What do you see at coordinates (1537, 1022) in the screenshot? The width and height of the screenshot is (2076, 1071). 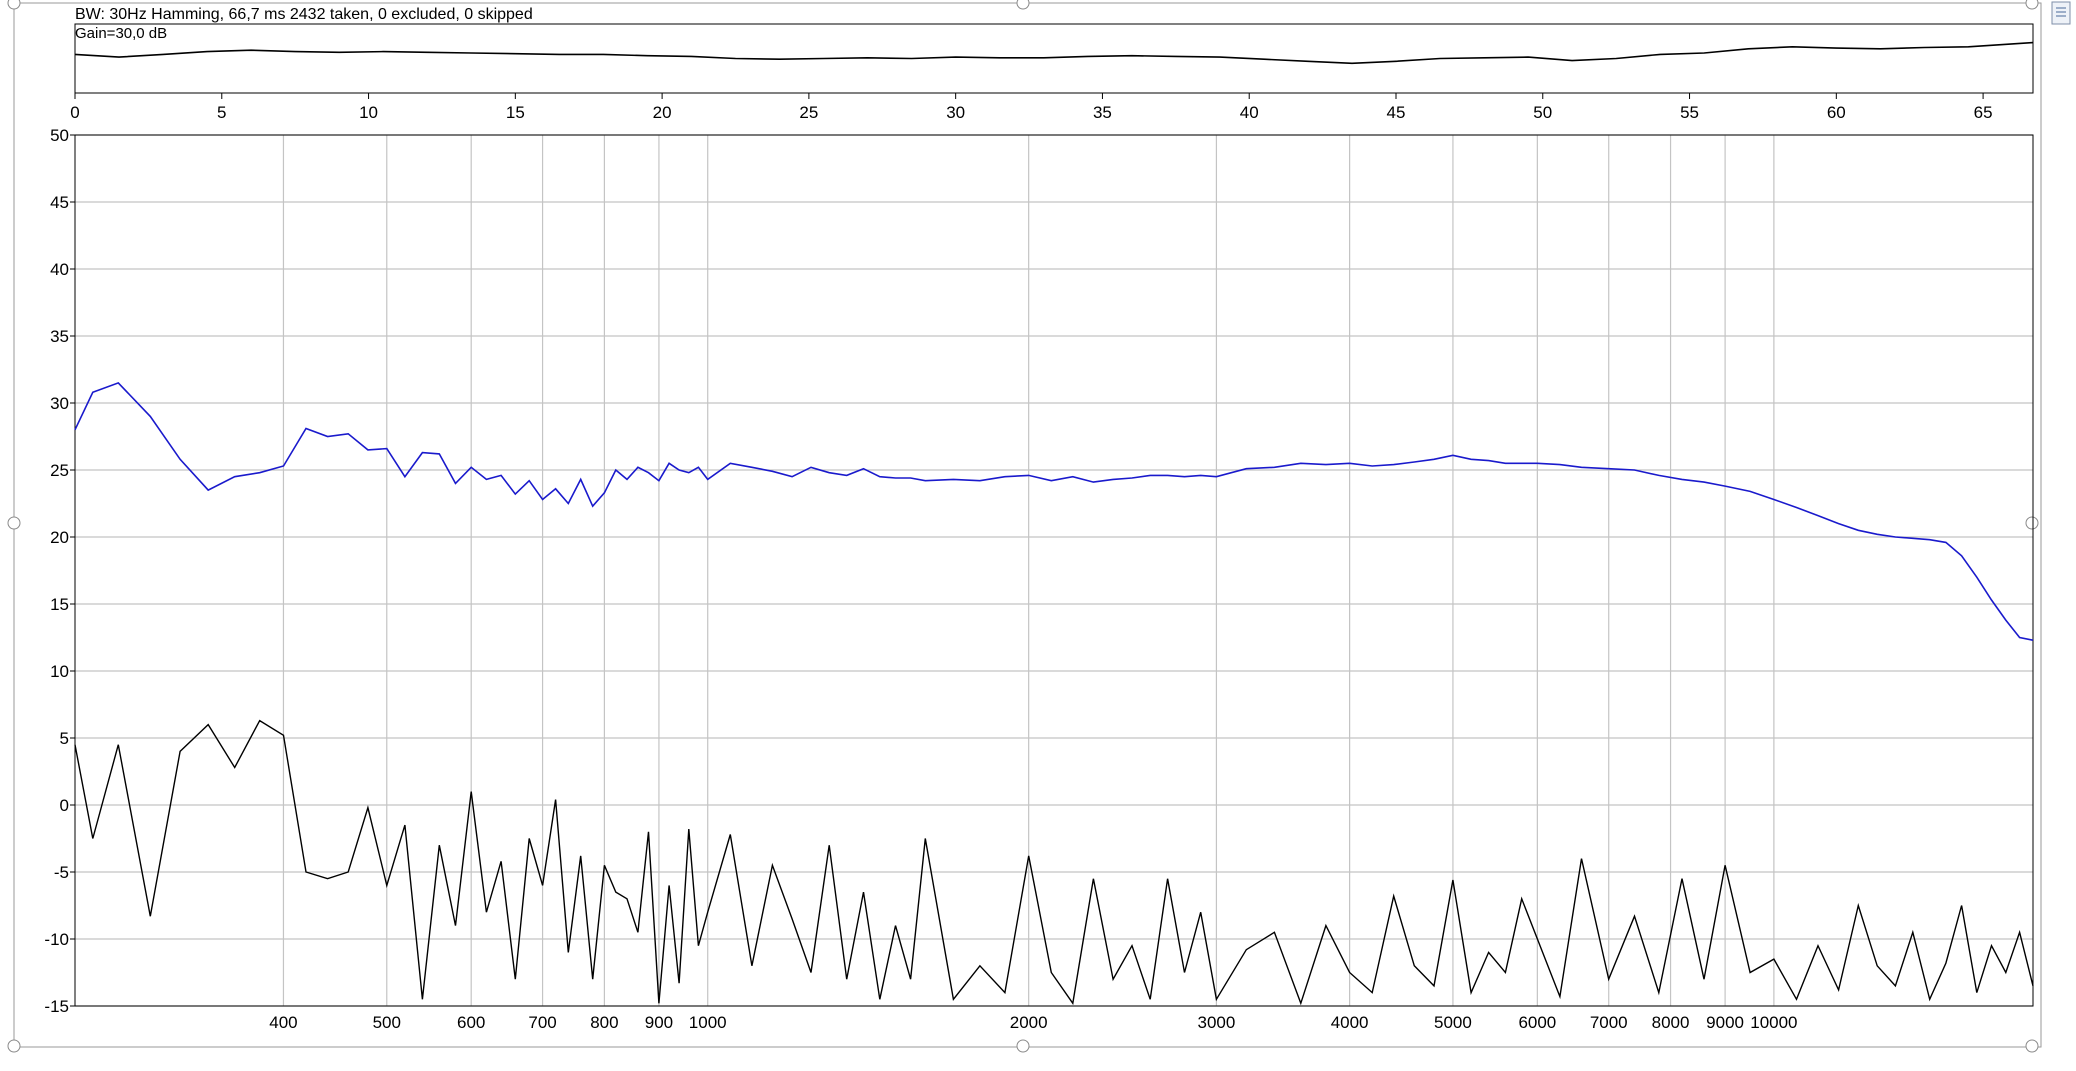 I see `x-tick-label: 6000` at bounding box center [1537, 1022].